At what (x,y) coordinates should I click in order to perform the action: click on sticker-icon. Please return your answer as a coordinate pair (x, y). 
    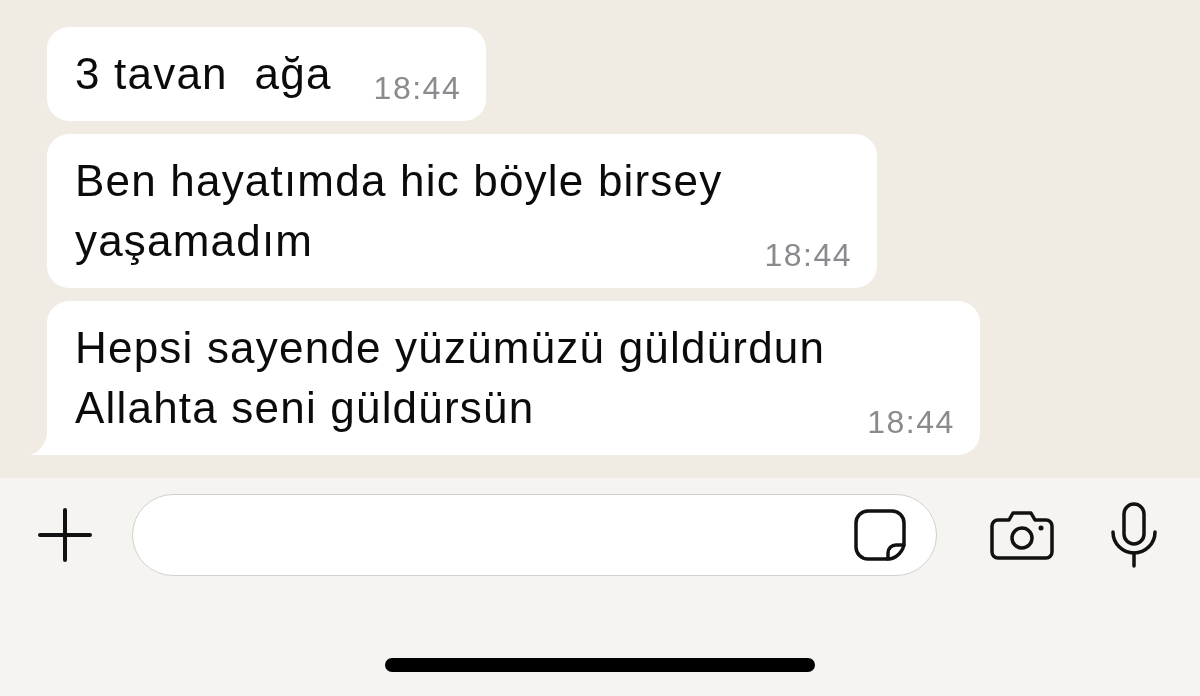
    Looking at the image, I should click on (880, 535).